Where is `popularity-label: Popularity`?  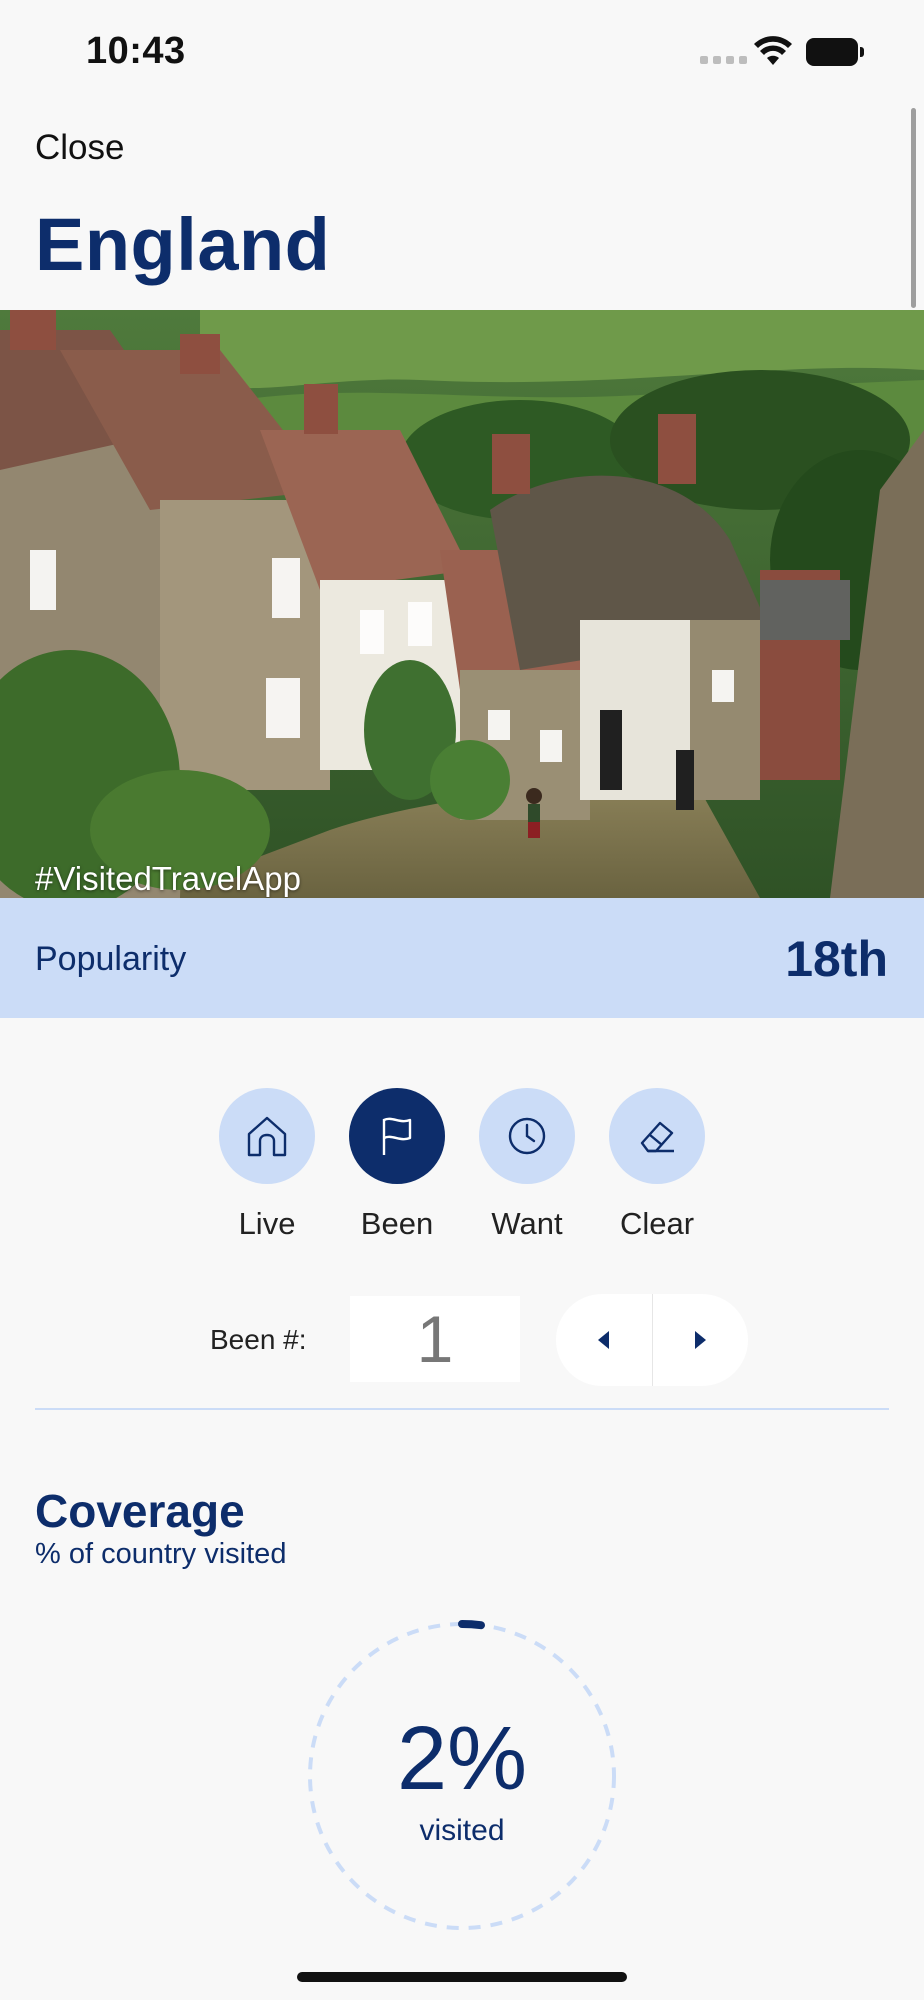 popularity-label: Popularity is located at coordinates (111, 959).